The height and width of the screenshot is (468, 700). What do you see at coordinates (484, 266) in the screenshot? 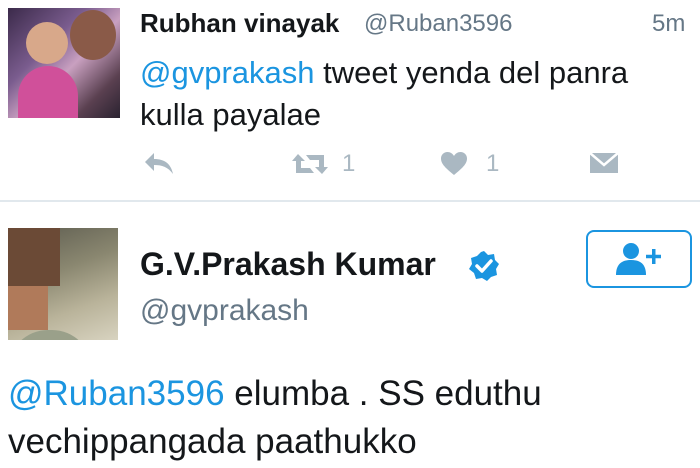
I see `verified-icon` at bounding box center [484, 266].